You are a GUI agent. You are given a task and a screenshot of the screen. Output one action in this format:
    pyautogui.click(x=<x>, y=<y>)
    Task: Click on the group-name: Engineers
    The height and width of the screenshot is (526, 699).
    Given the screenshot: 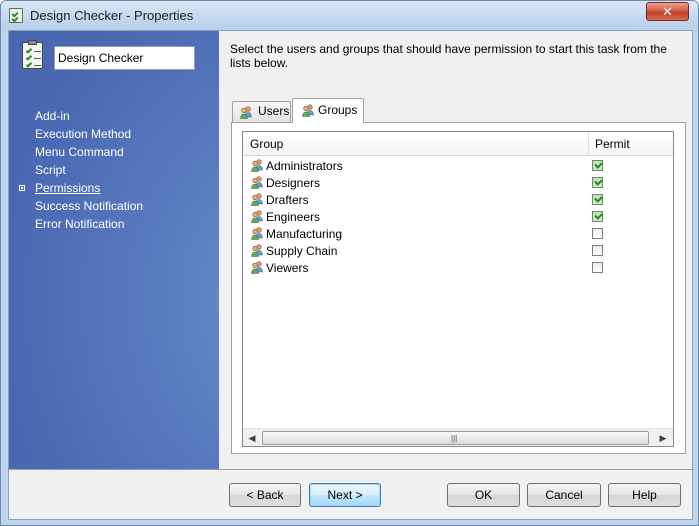 What is the action you would take?
    pyautogui.click(x=293, y=217)
    